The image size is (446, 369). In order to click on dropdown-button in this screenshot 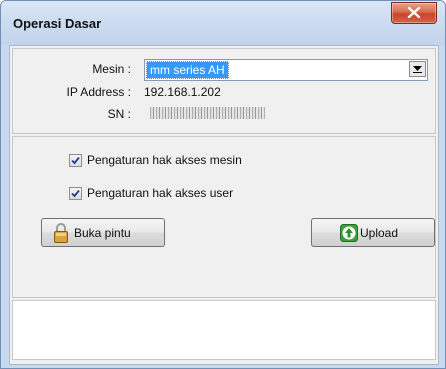, I will do `click(417, 69)`.